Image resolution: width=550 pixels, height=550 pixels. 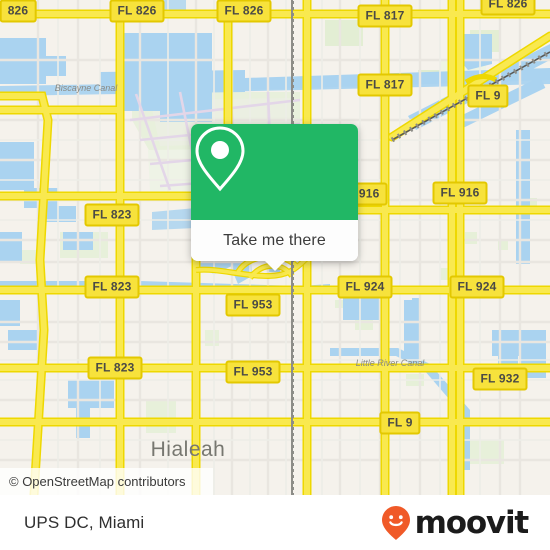 I want to click on map-pin-icon, so click(x=220, y=159).